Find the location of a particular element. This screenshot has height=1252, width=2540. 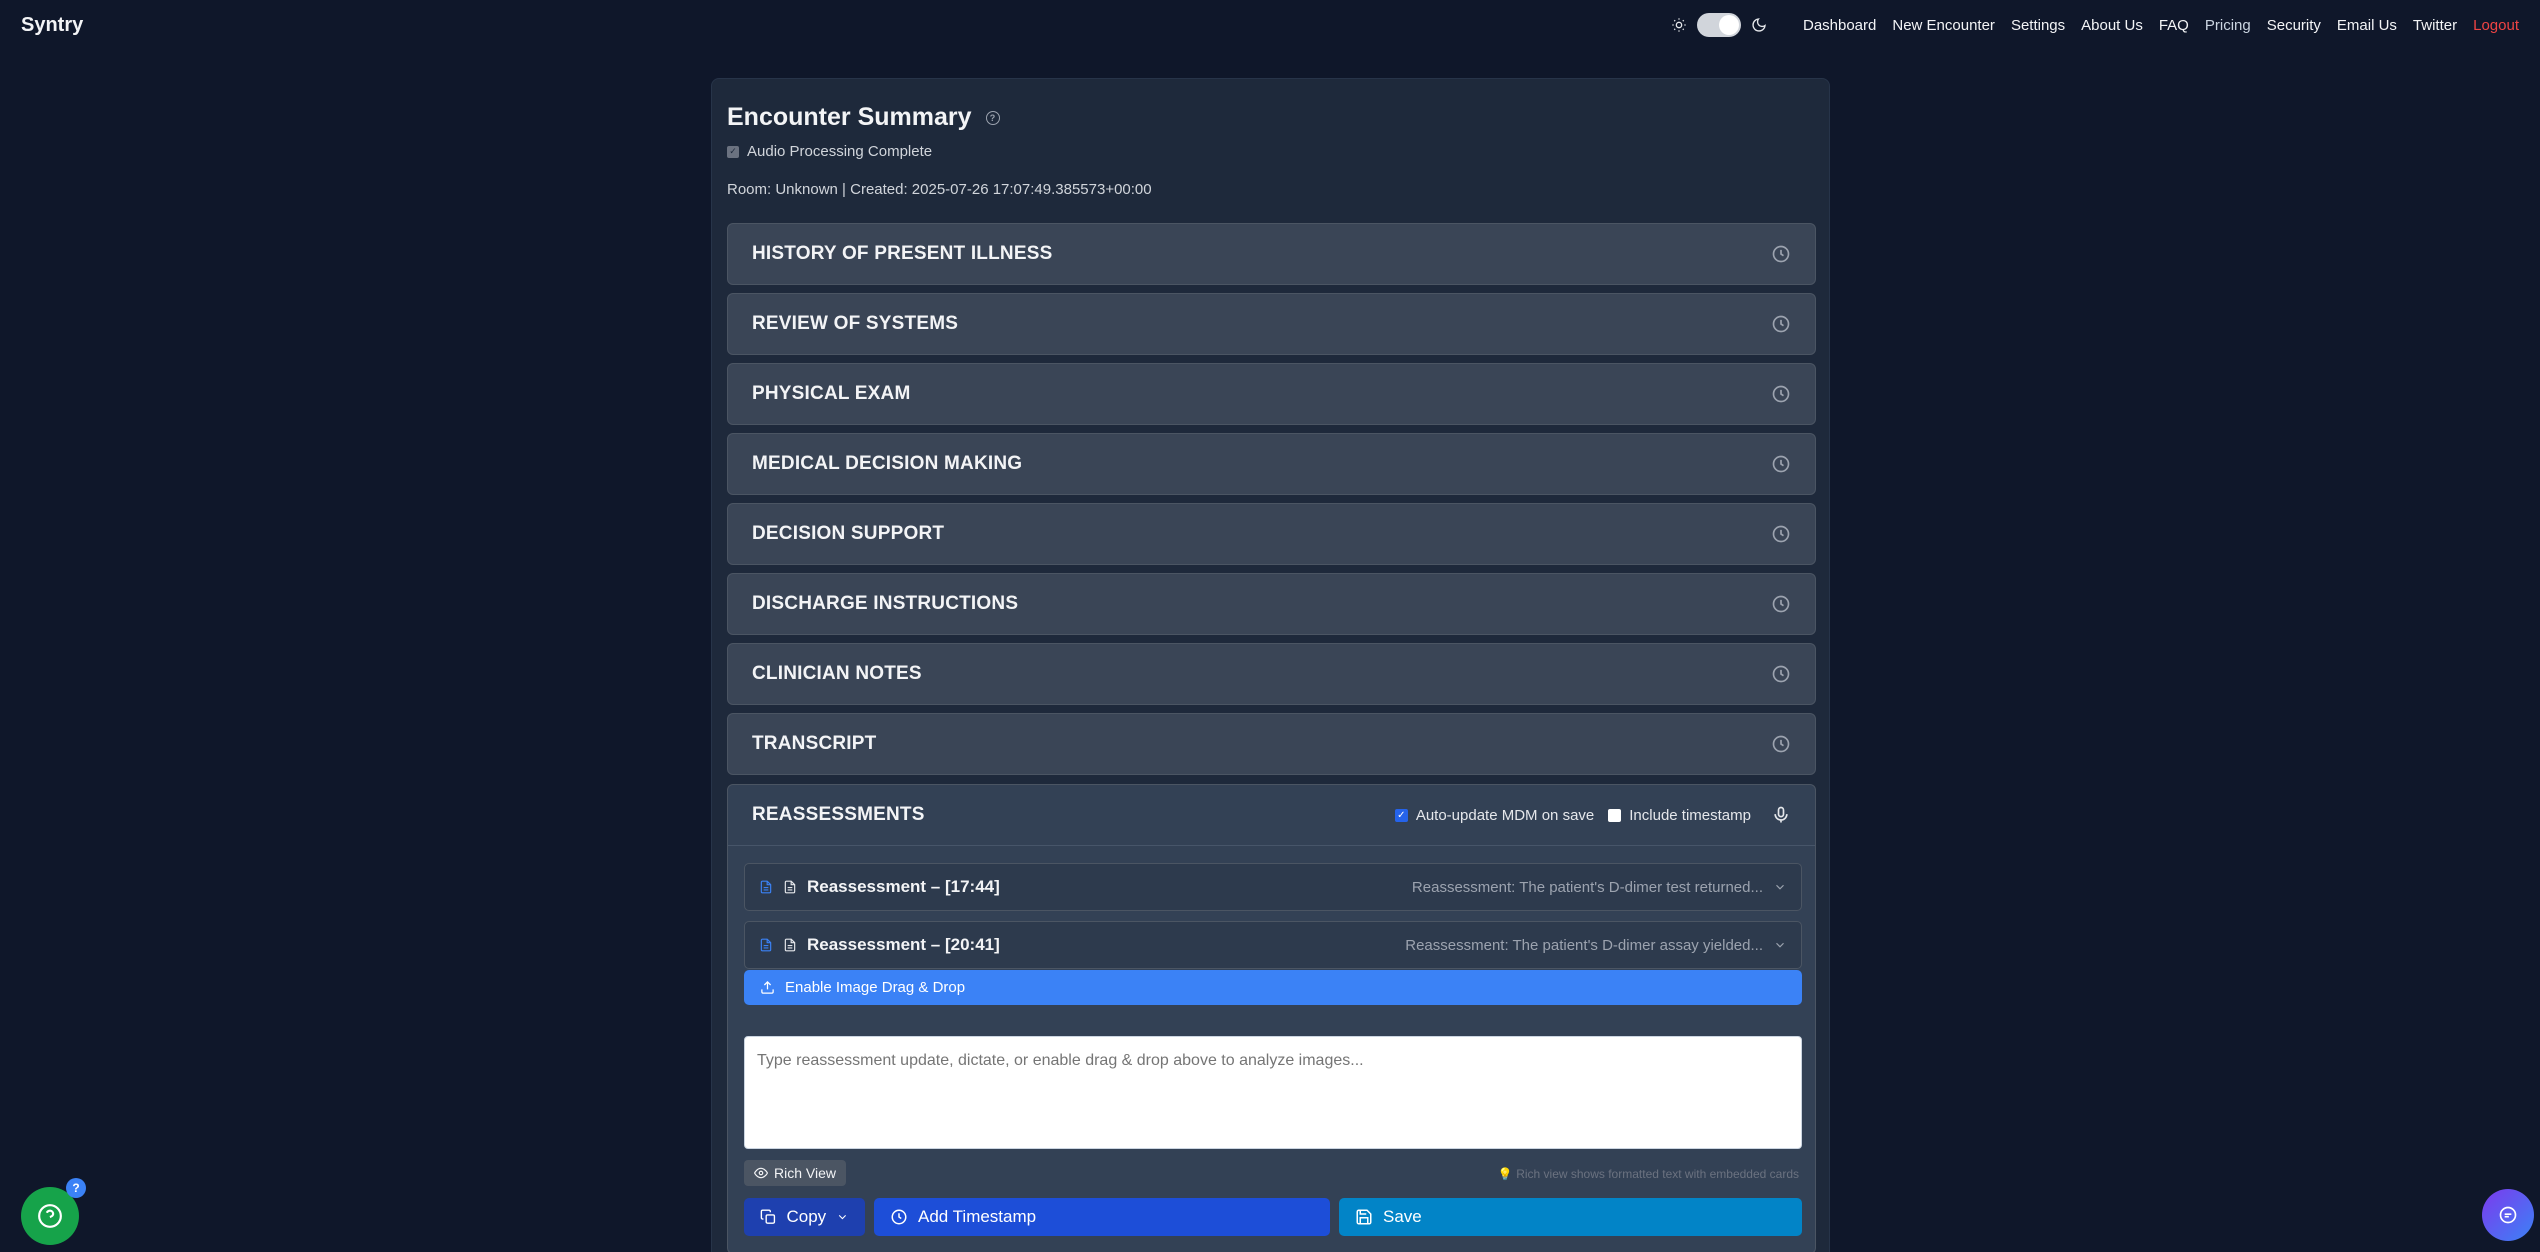

nav-pricing: Pricing is located at coordinates (2228, 25).